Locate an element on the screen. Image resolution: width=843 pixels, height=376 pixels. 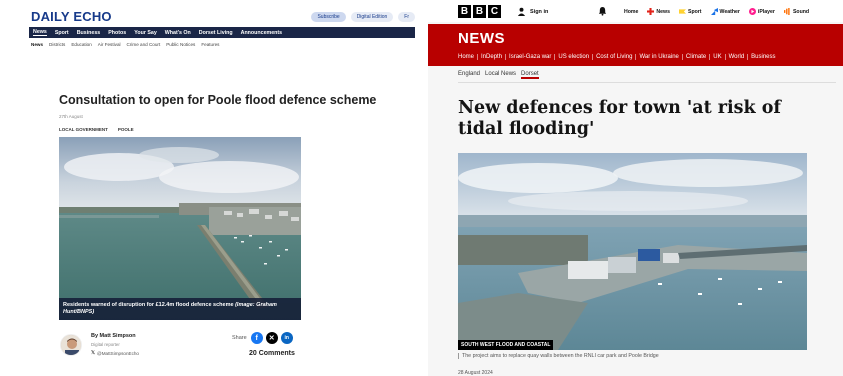
topnav-weather: Weather is located at coordinates (725, 11).